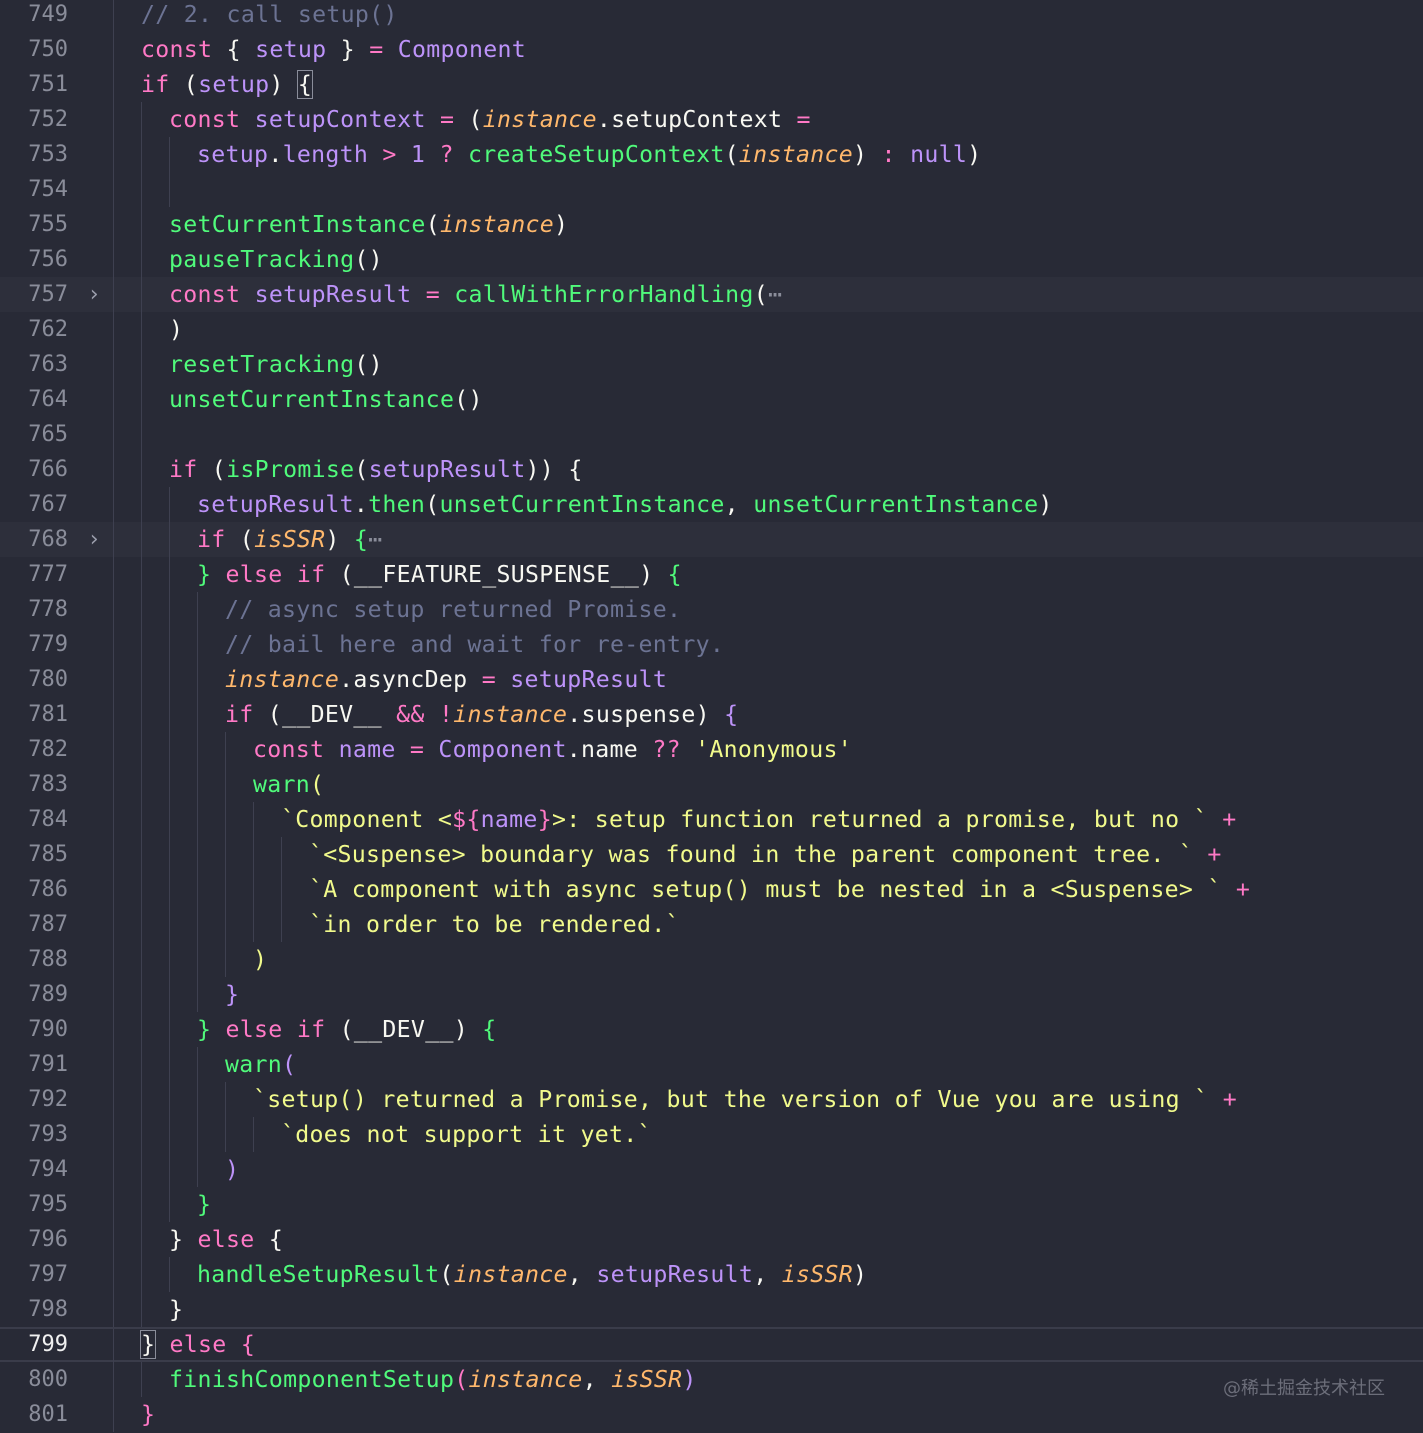 The image size is (1423, 1433). What do you see at coordinates (711, 49) in the screenshot?
I see `code-line: 750 const { setup } = Component` at bounding box center [711, 49].